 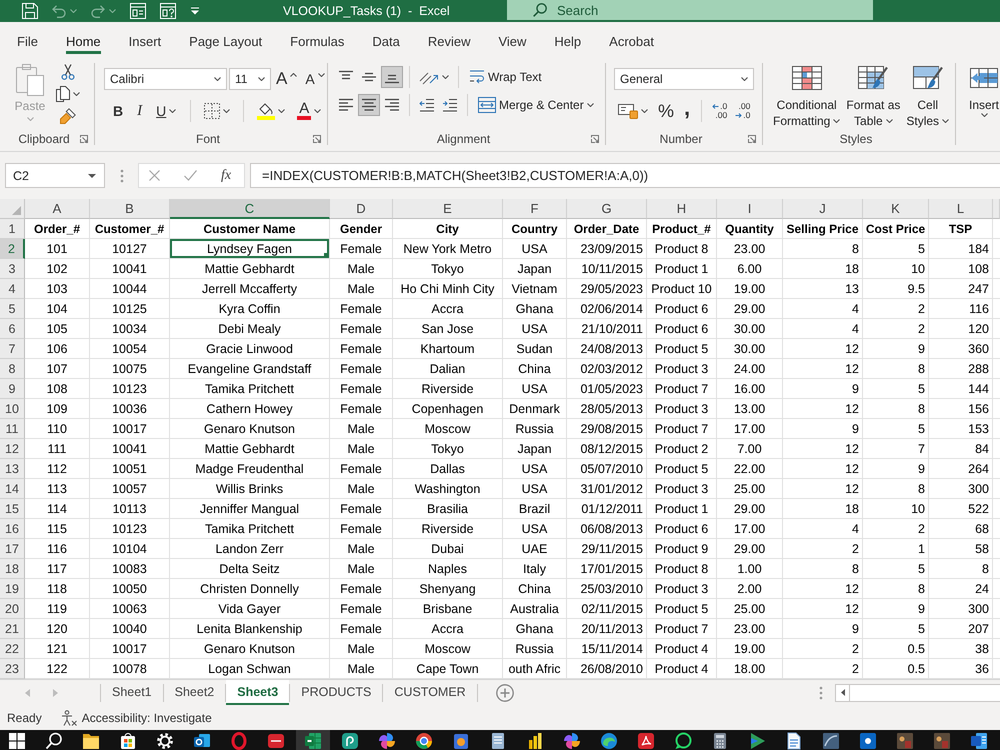 I want to click on ribbon-tab: Formulas, so click(x=317, y=41).